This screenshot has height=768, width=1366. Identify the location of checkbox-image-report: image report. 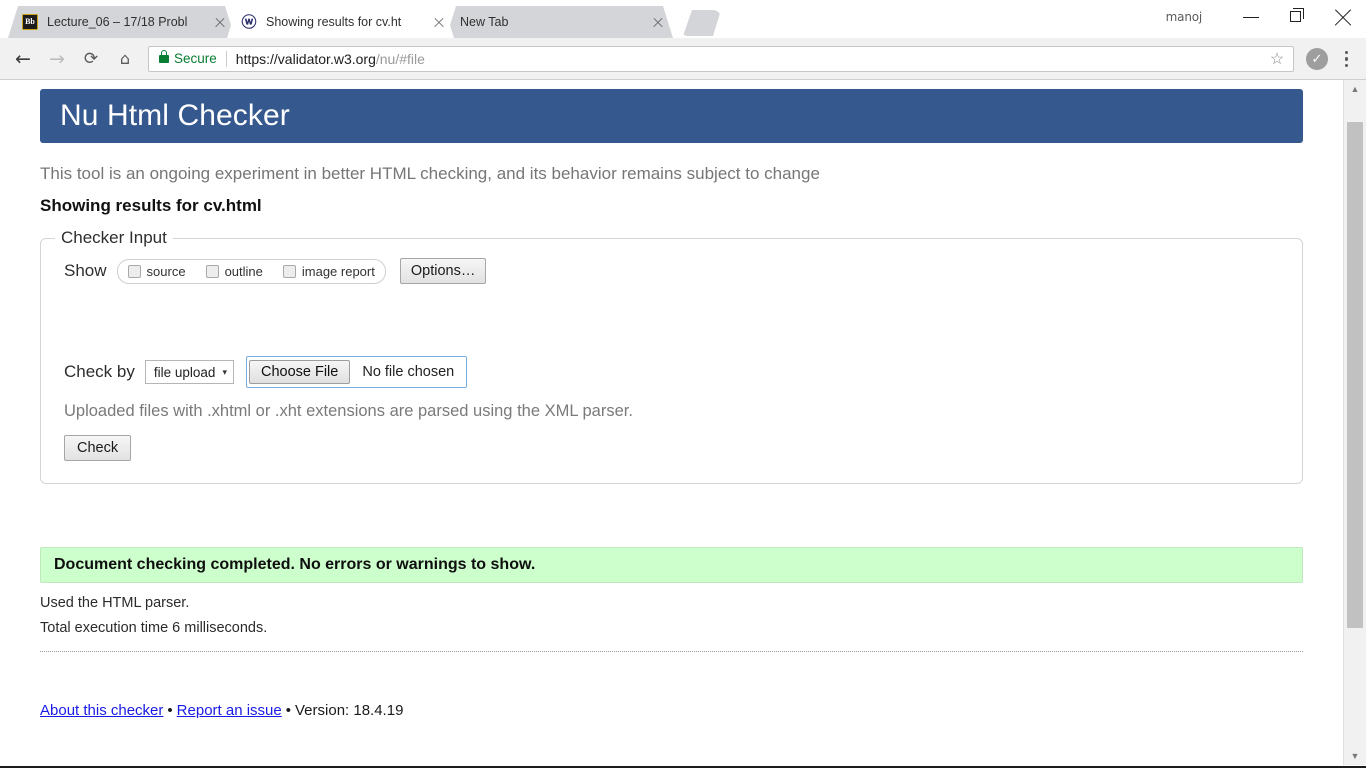
(328, 271).